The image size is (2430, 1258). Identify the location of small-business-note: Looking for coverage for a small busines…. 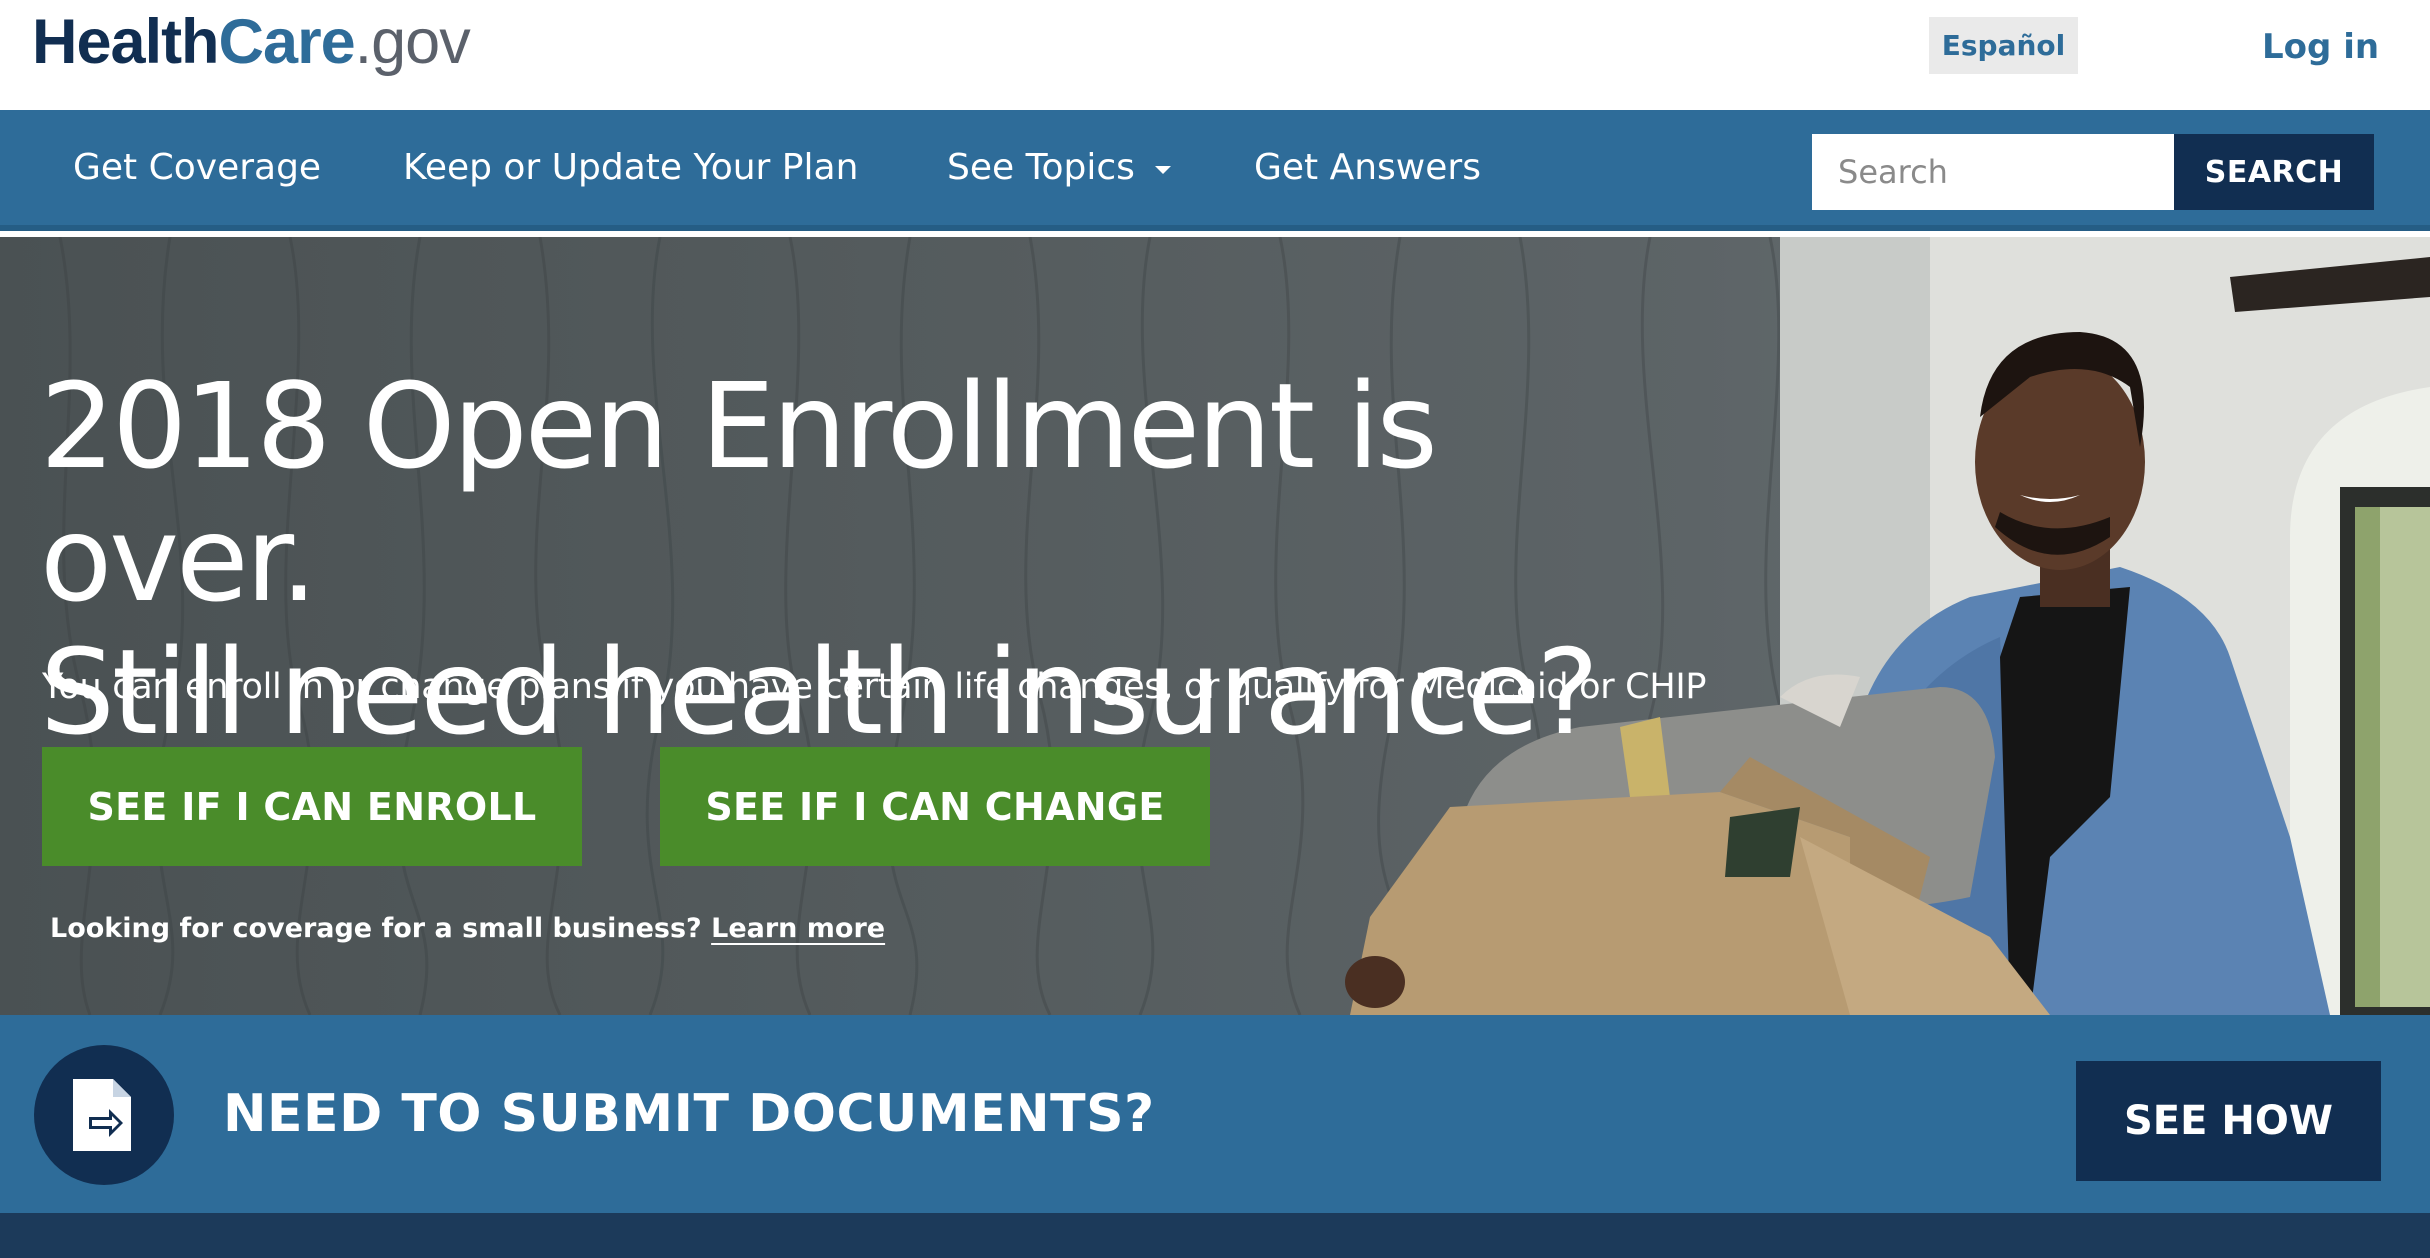
(467, 928).